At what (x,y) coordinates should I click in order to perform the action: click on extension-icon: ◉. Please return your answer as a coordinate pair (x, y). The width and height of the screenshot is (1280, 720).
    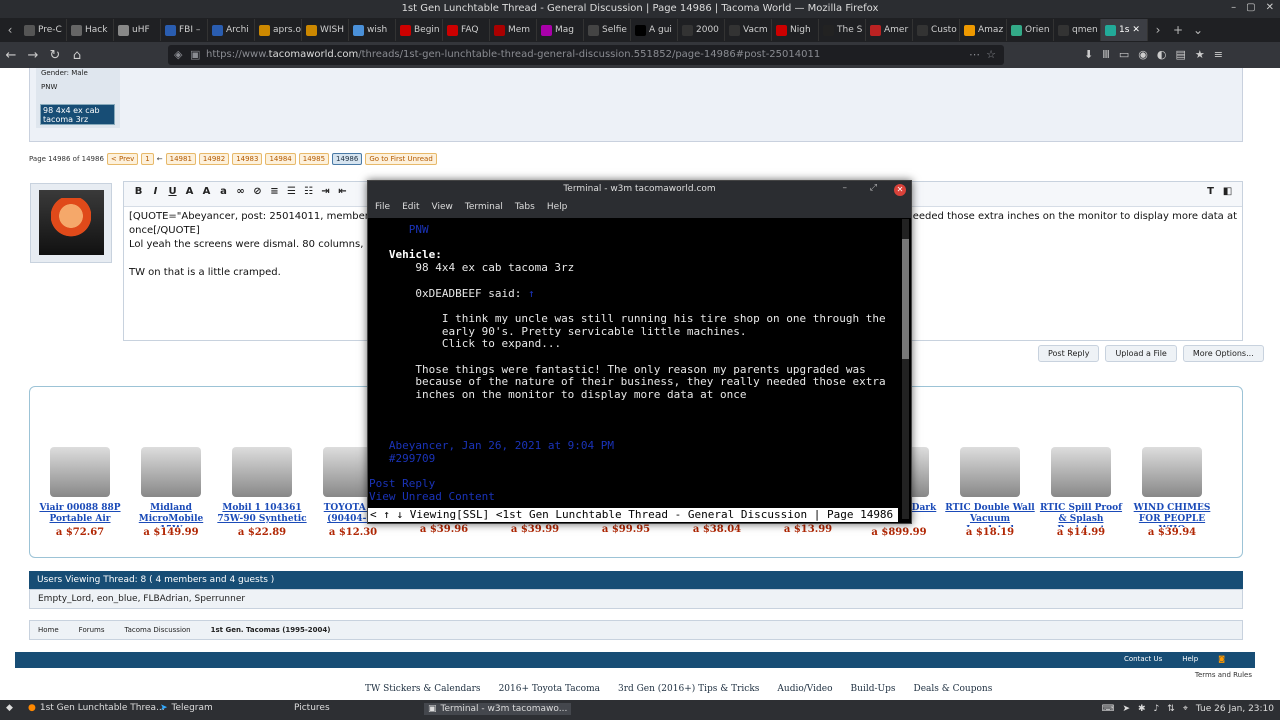
    Looking at the image, I should click on (1143, 54).